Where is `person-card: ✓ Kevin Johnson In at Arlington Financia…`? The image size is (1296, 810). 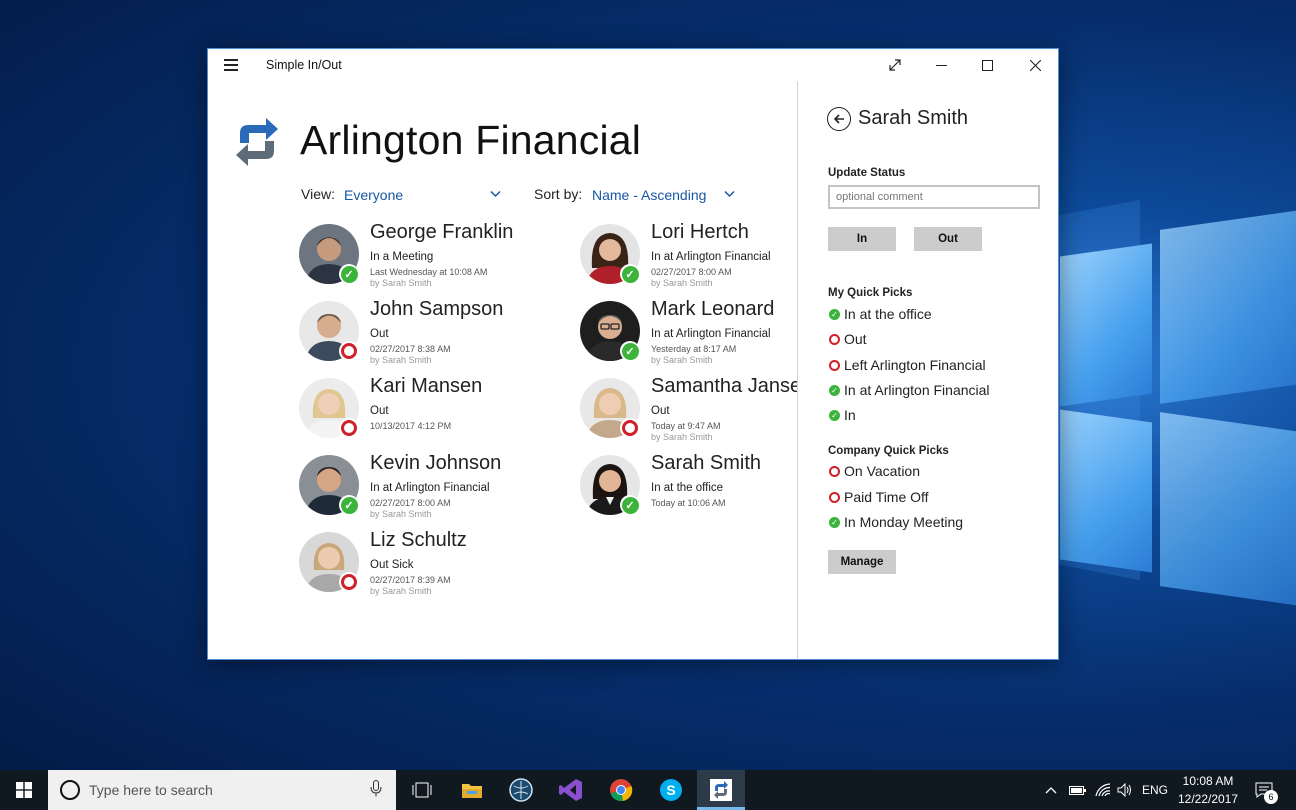
person-card: ✓ Kevin Johnson In at Arlington Financia… is located at coordinates (449, 489).